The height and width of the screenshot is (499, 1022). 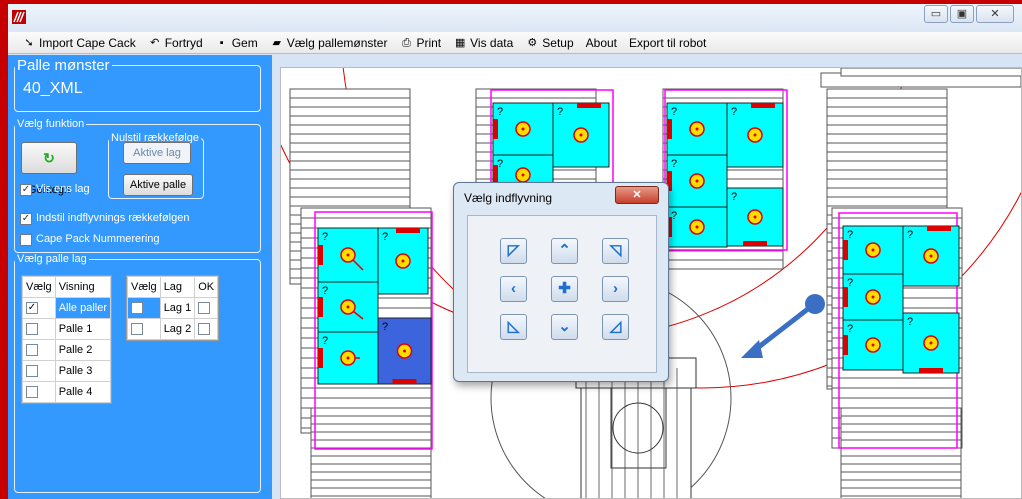 I want to click on minimize-button: ▭, so click(x=936, y=14).